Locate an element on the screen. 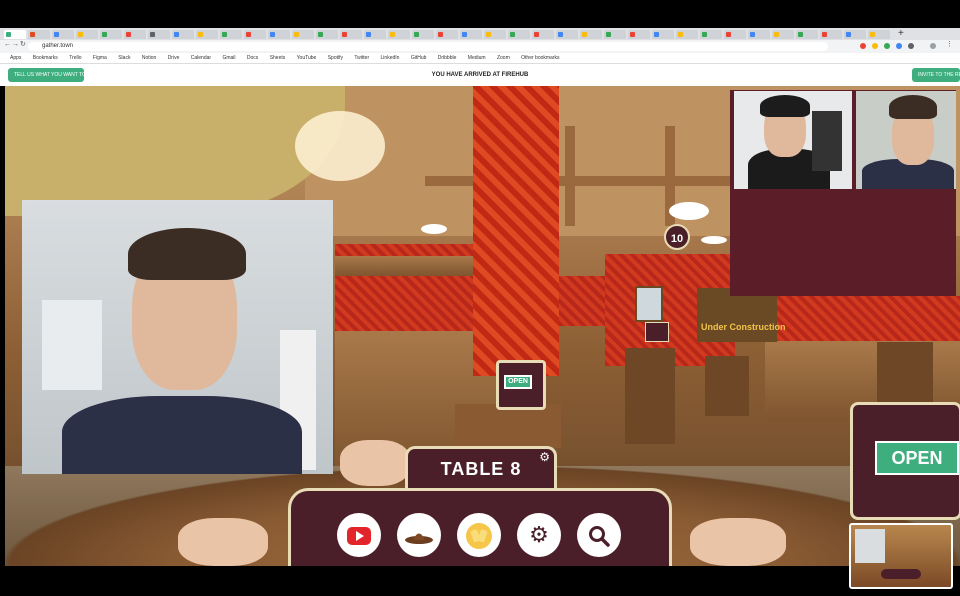 The image size is (960, 596). bookmark-item: Zoom is located at coordinates (503, 58).